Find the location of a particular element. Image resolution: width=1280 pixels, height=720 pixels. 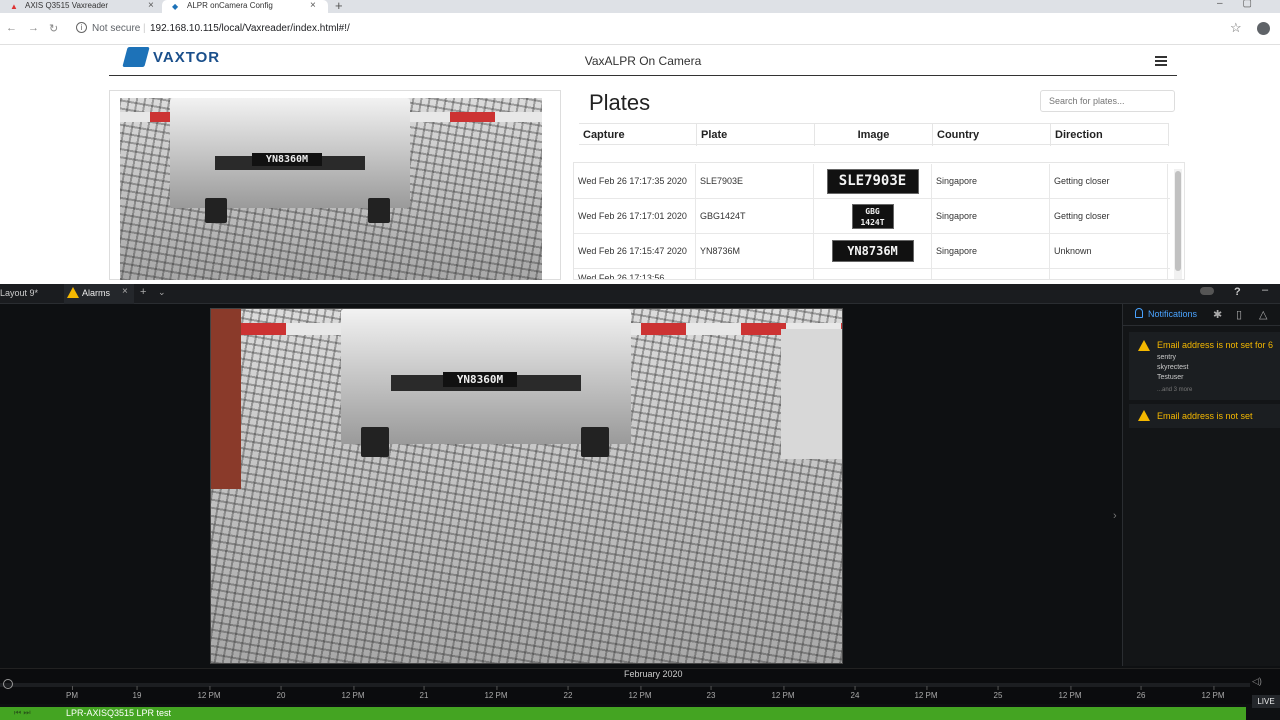

tab-title: AXIS Q3515 Vaxreader is located at coordinates (67, 5).